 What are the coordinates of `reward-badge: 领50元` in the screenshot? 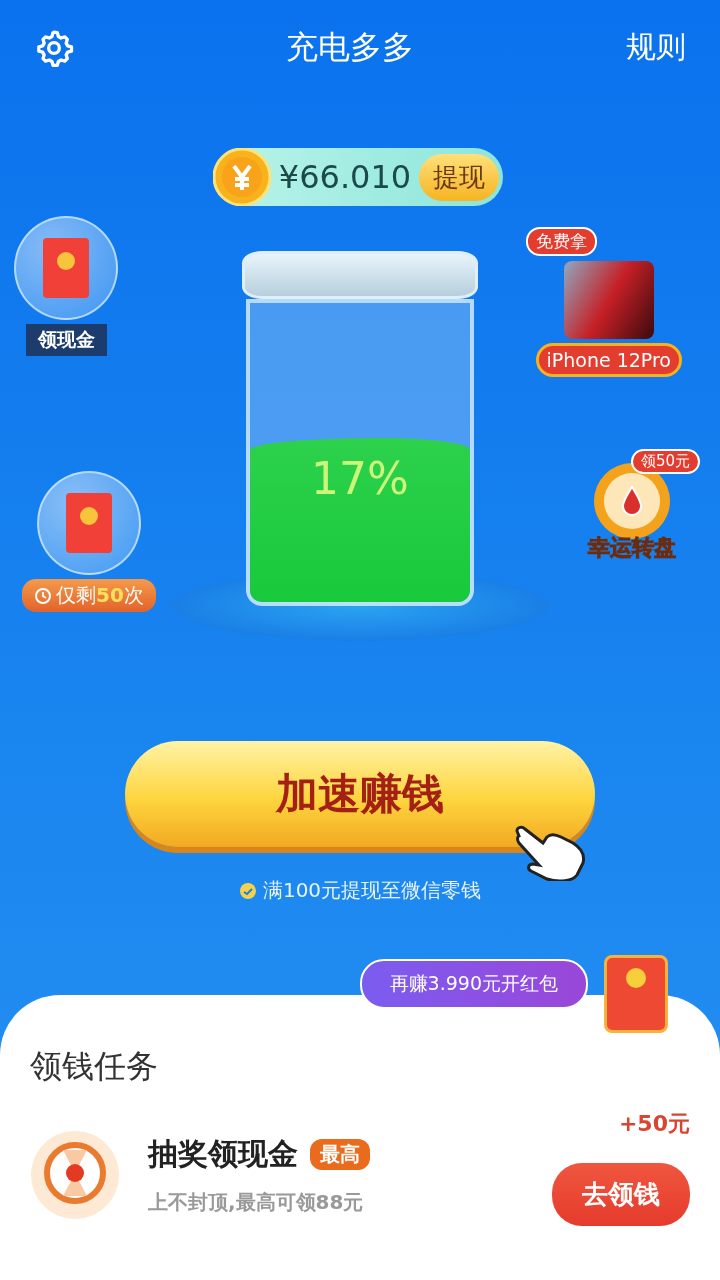 It's located at (665, 461).